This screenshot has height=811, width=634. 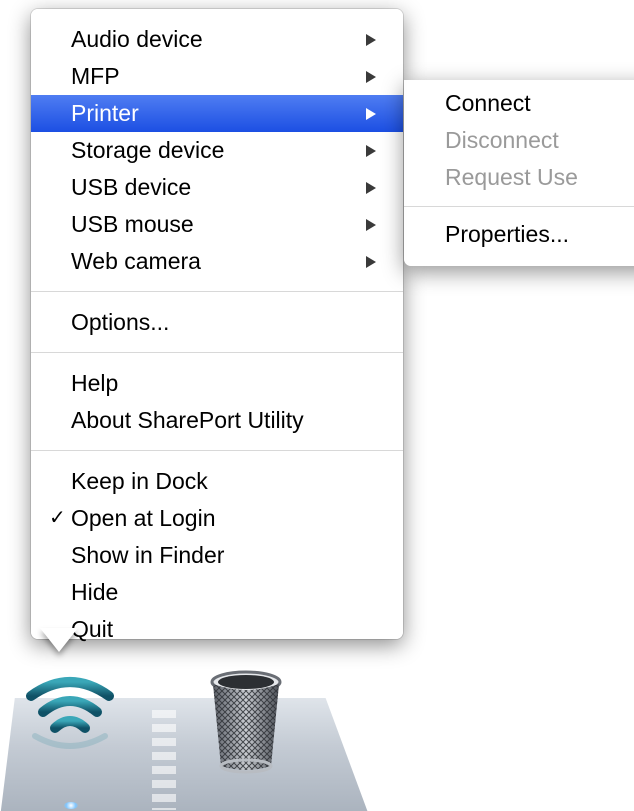 What do you see at coordinates (519, 206) in the screenshot?
I see `submenu-separator` at bounding box center [519, 206].